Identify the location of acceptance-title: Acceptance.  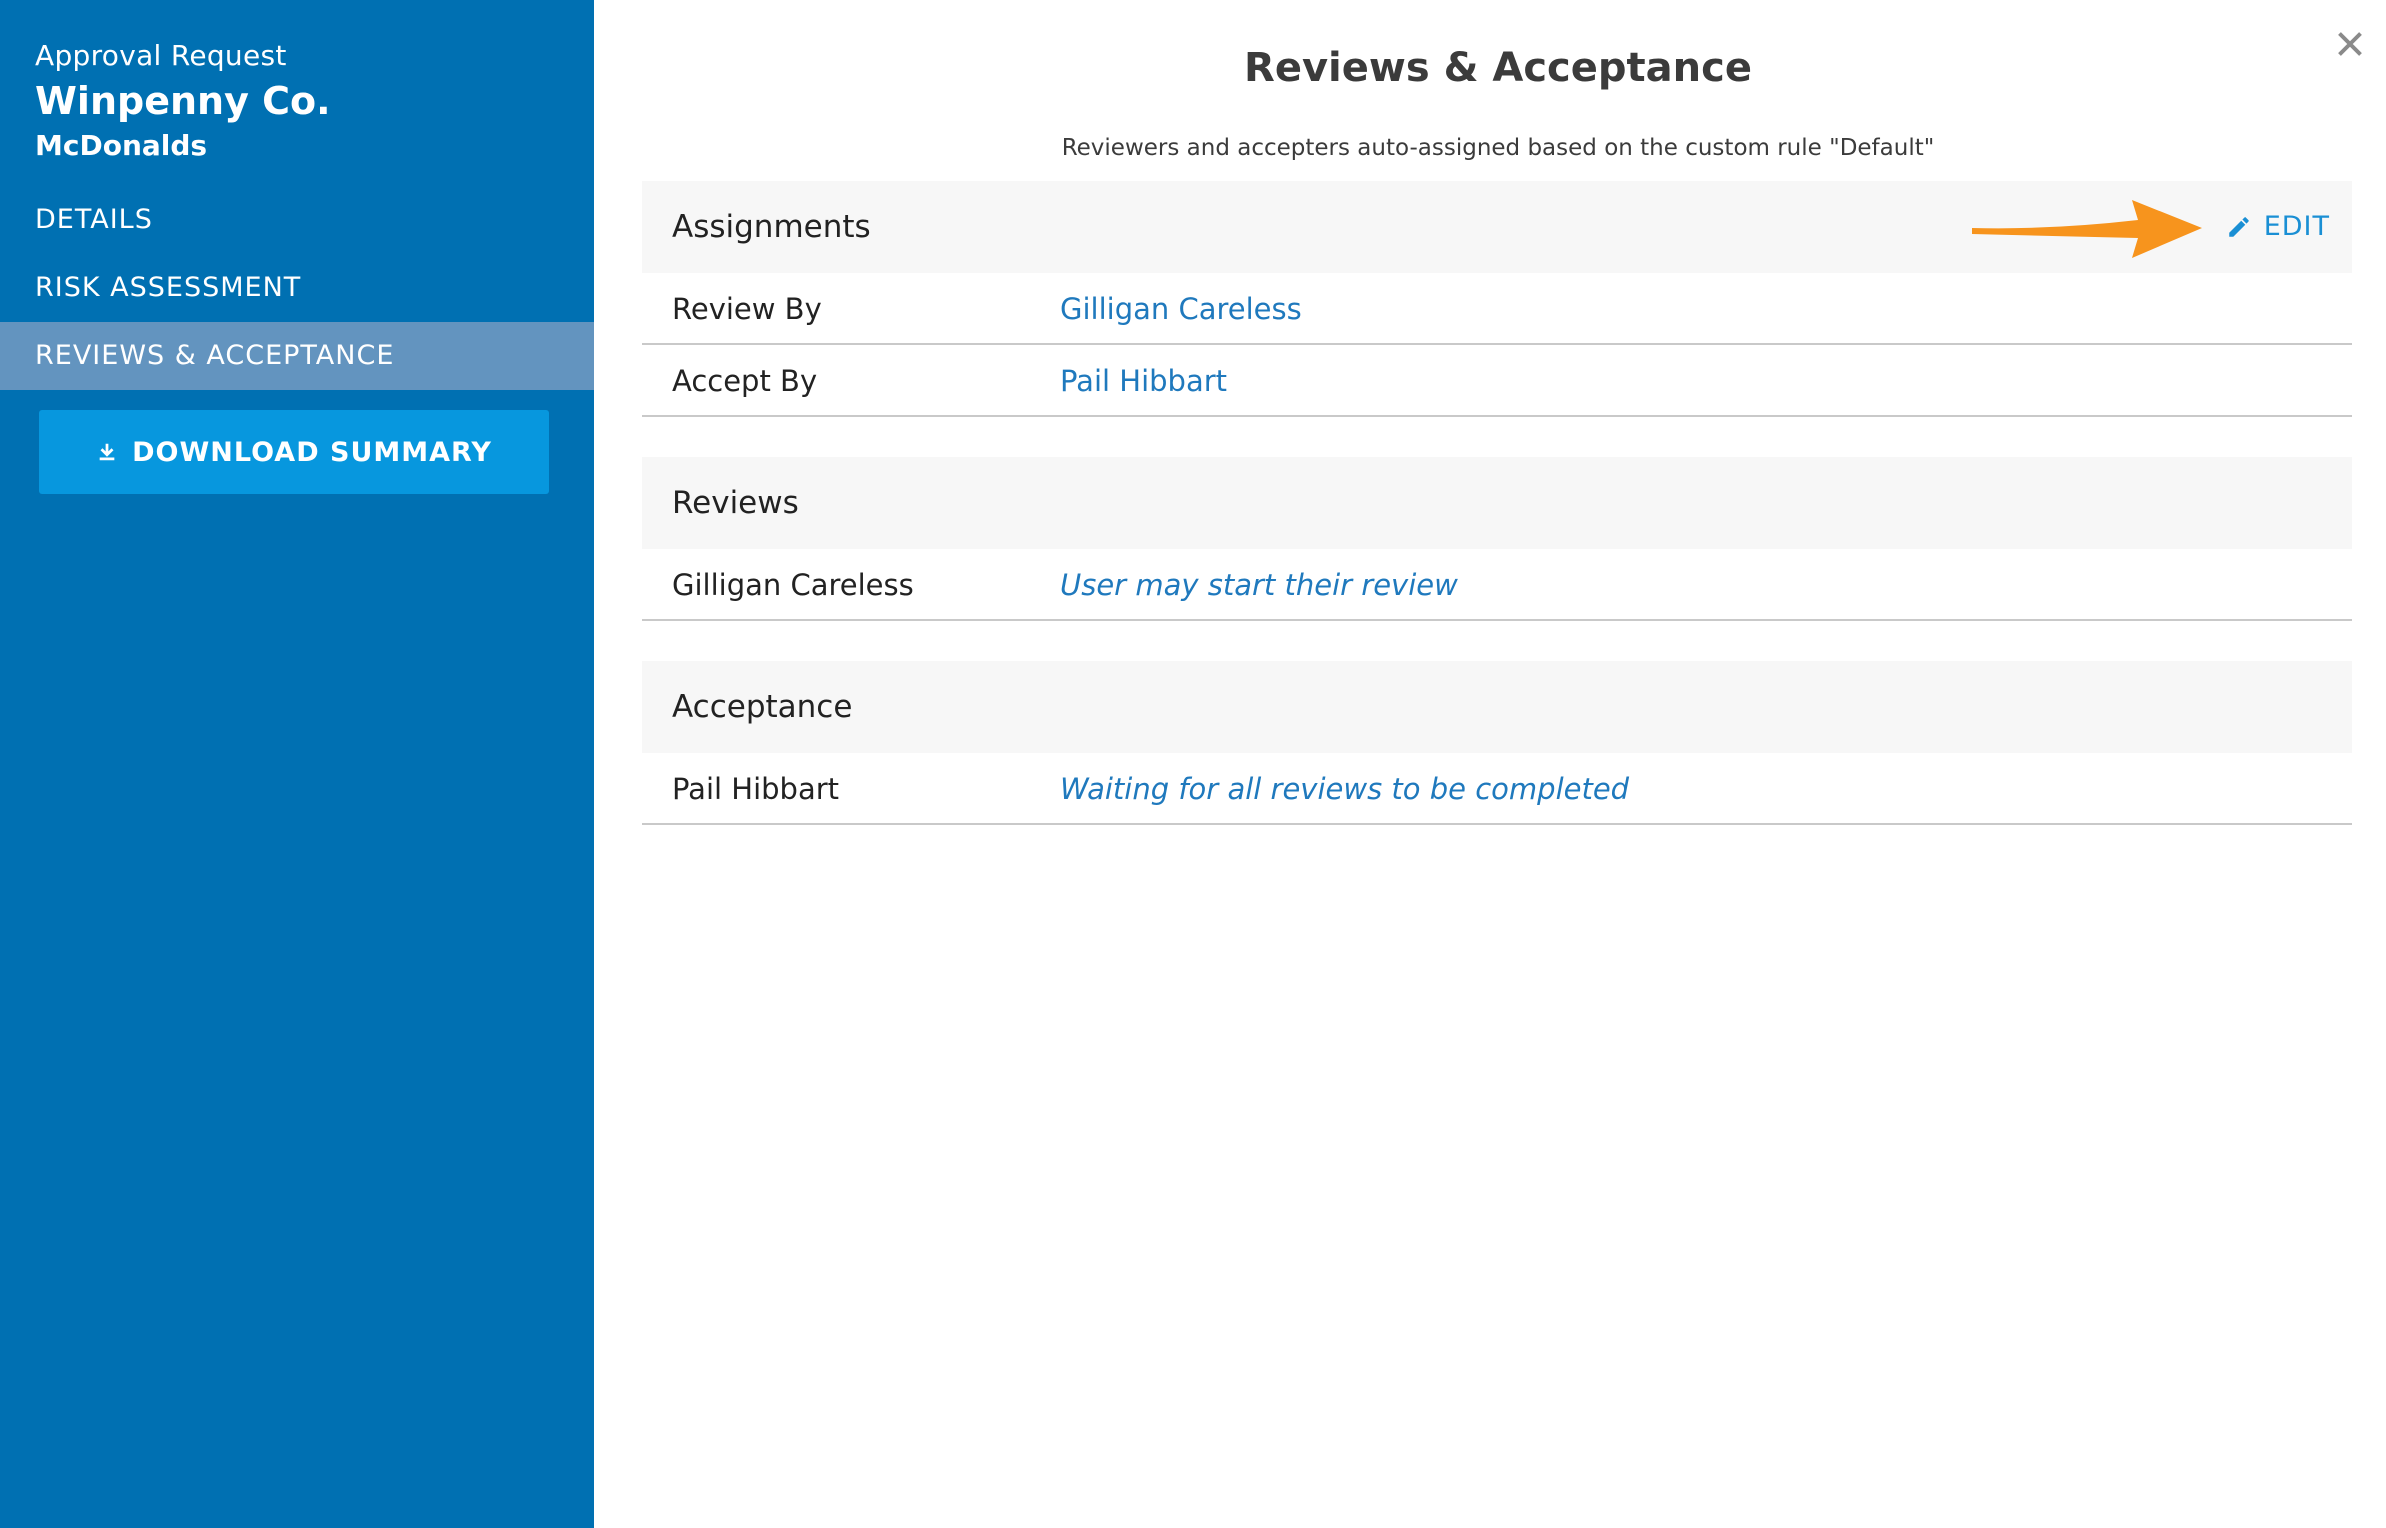
(762, 707).